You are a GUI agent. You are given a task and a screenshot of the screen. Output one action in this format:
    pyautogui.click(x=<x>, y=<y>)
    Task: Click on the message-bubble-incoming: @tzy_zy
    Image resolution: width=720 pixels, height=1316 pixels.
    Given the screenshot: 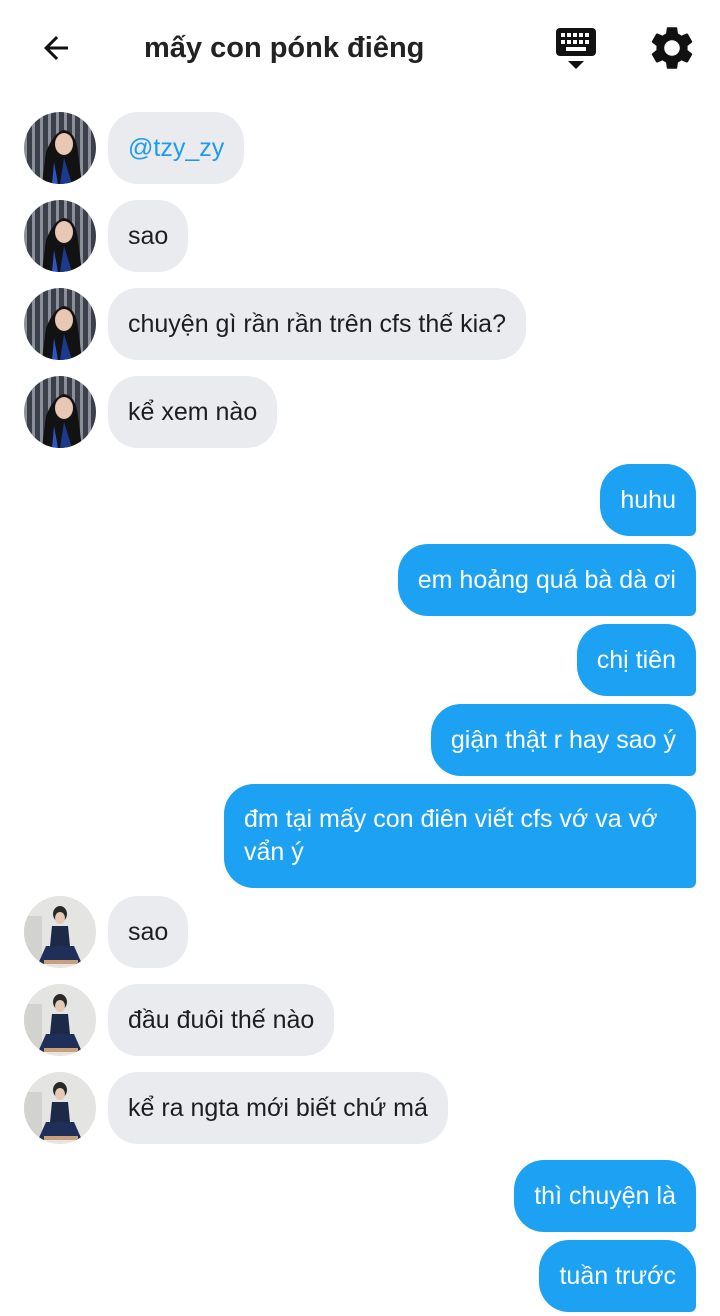 What is the action you would take?
    pyautogui.click(x=176, y=148)
    